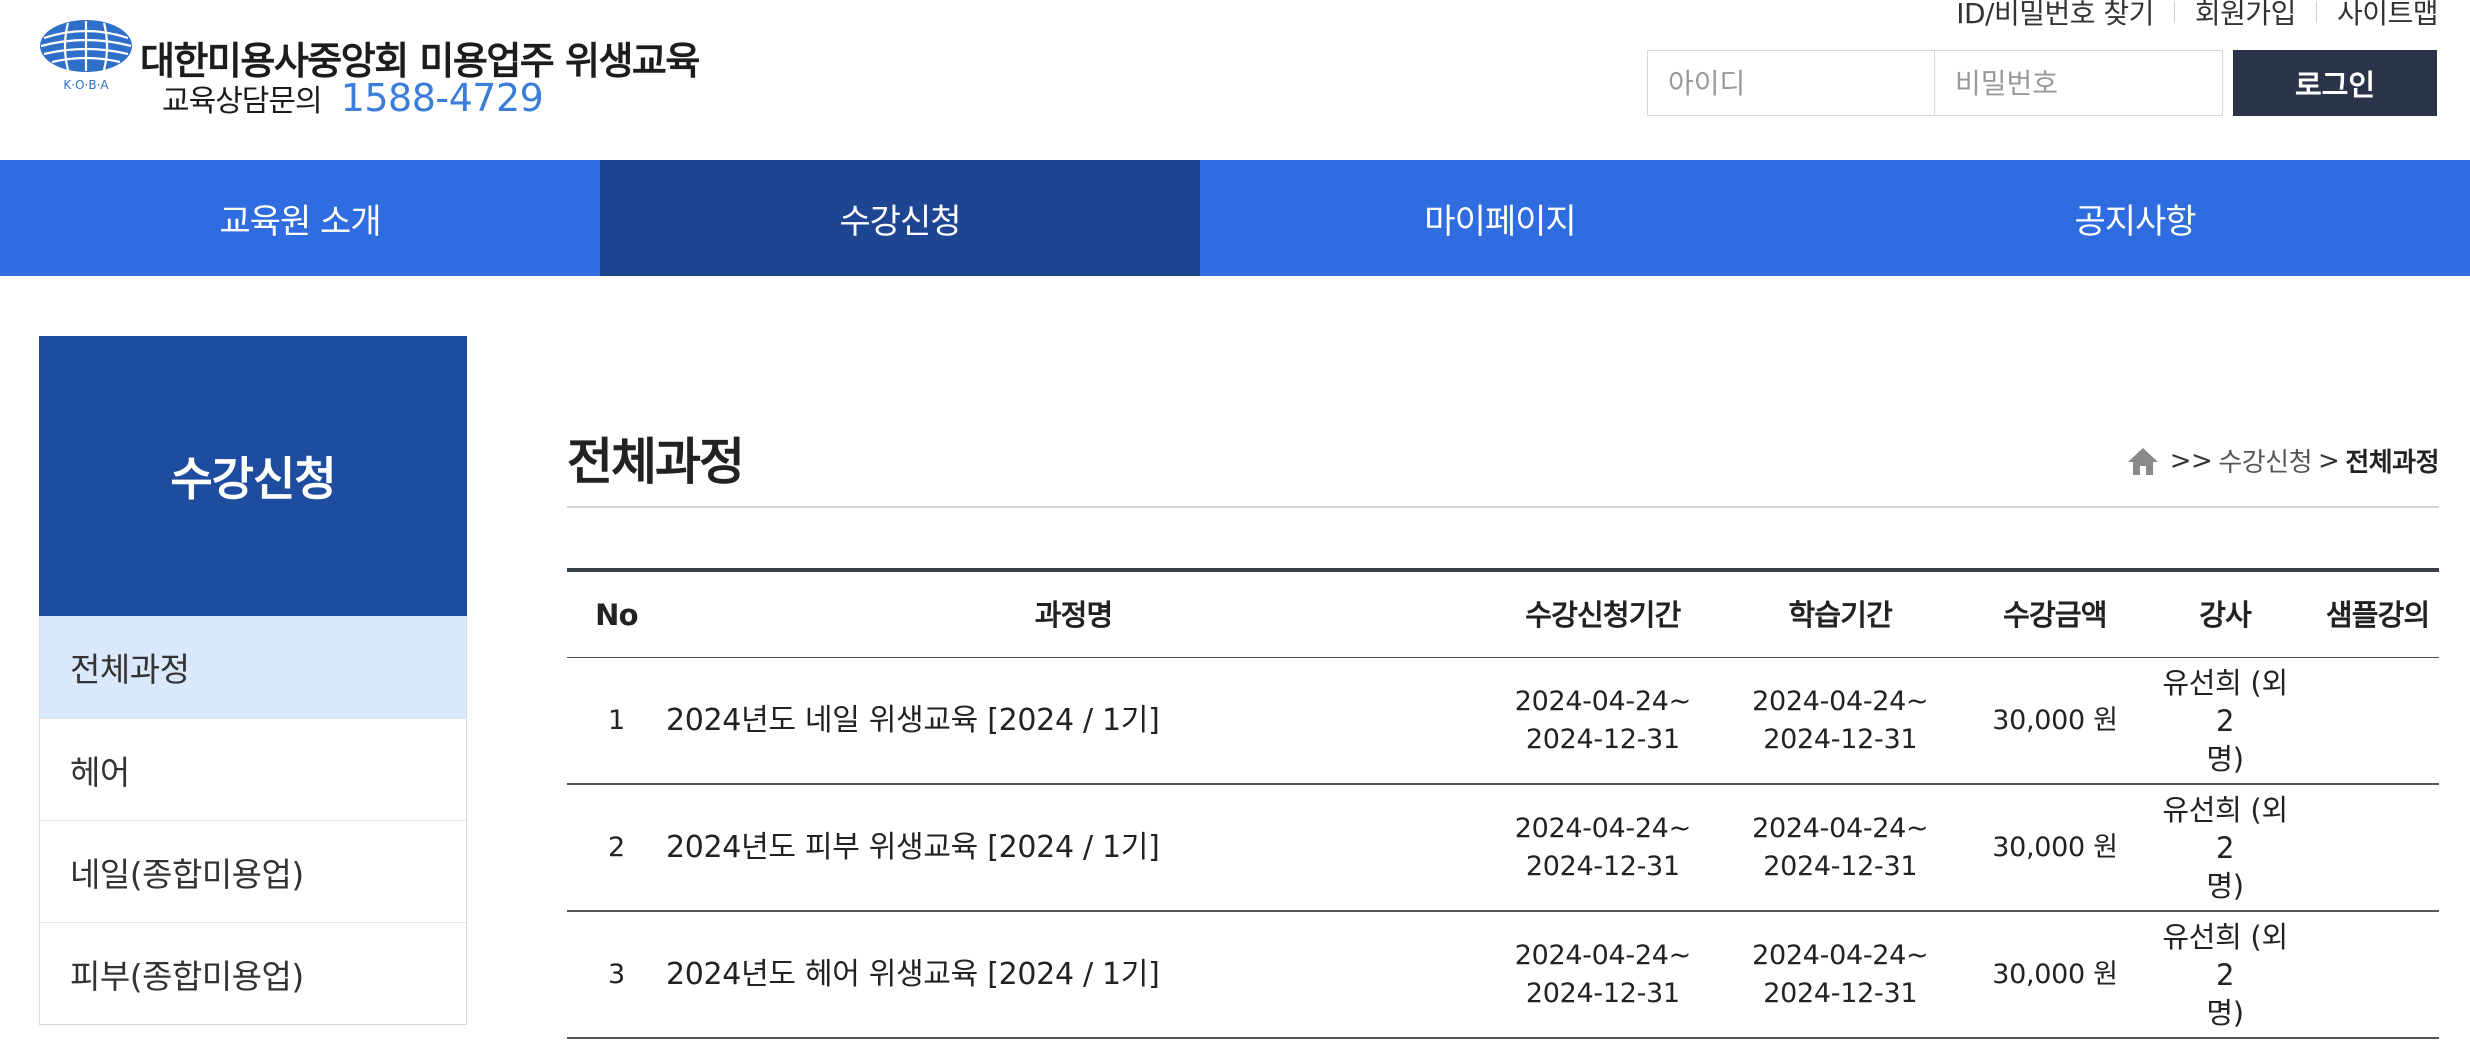 The height and width of the screenshot is (1062, 2470). What do you see at coordinates (2055, 614) in the screenshot?
I see `column-header-price: 수강금액` at bounding box center [2055, 614].